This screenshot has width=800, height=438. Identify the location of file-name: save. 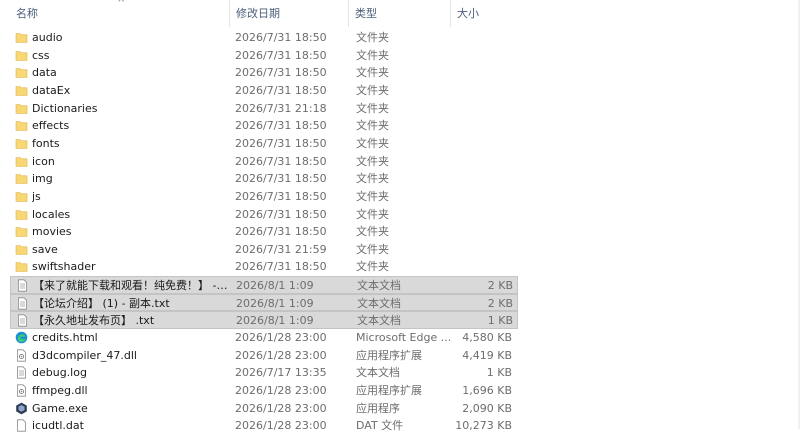
(45, 249).